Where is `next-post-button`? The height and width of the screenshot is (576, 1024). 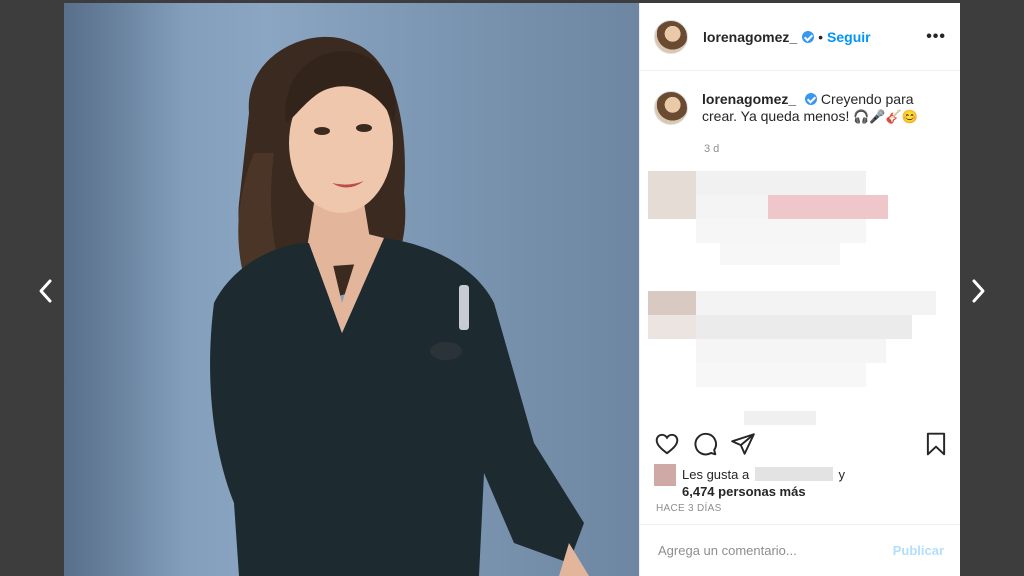
next-post-button is located at coordinates (979, 291).